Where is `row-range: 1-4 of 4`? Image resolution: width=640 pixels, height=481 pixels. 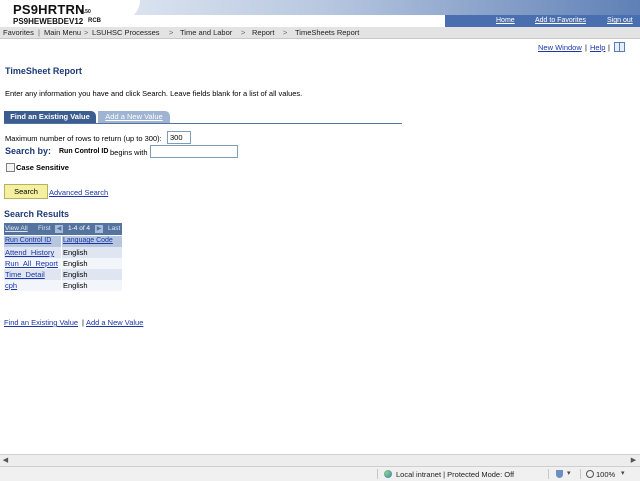
row-range: 1-4 of 4 is located at coordinates (79, 228).